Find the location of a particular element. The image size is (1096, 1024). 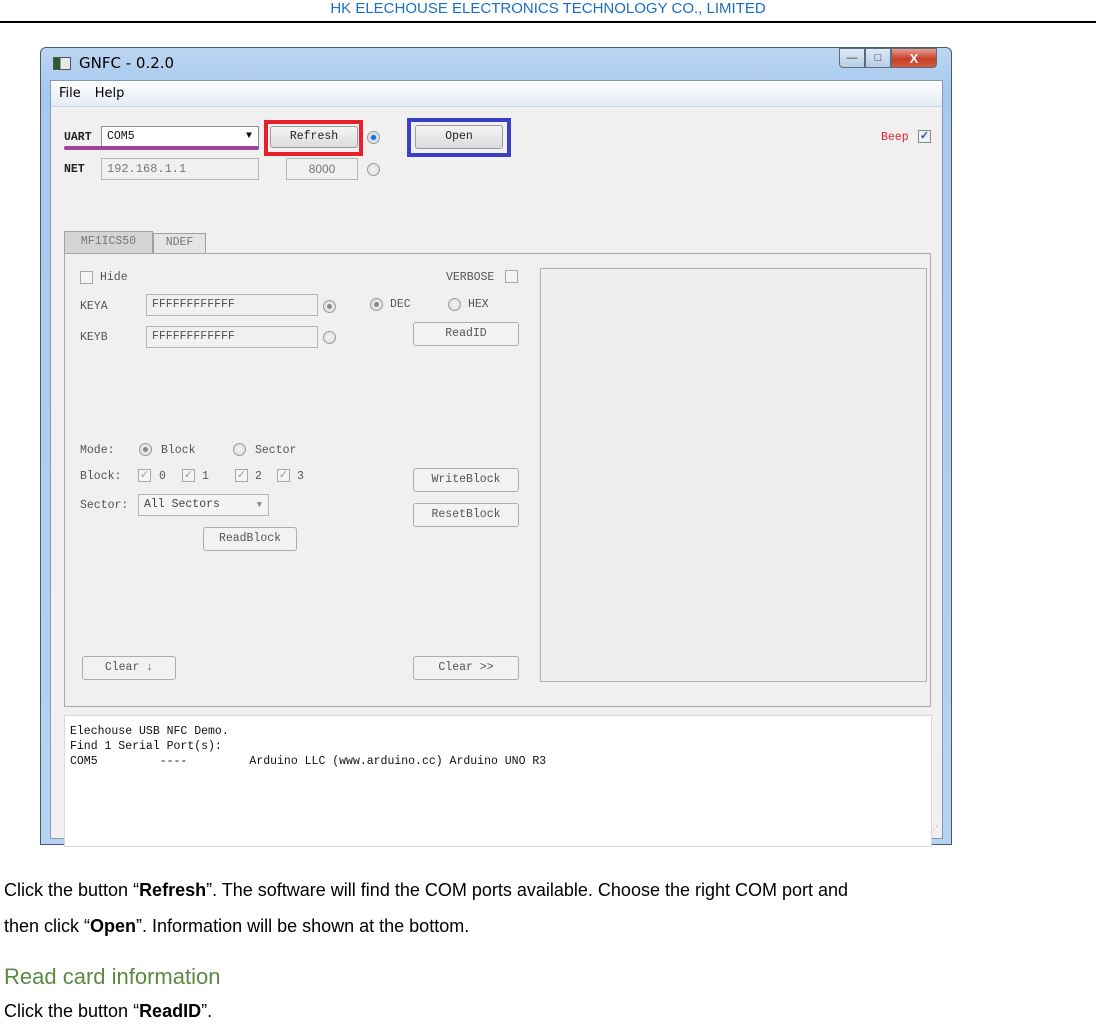

title-bar: GNFC - 0.2.0 — □ X is located at coordinates (496, 64).